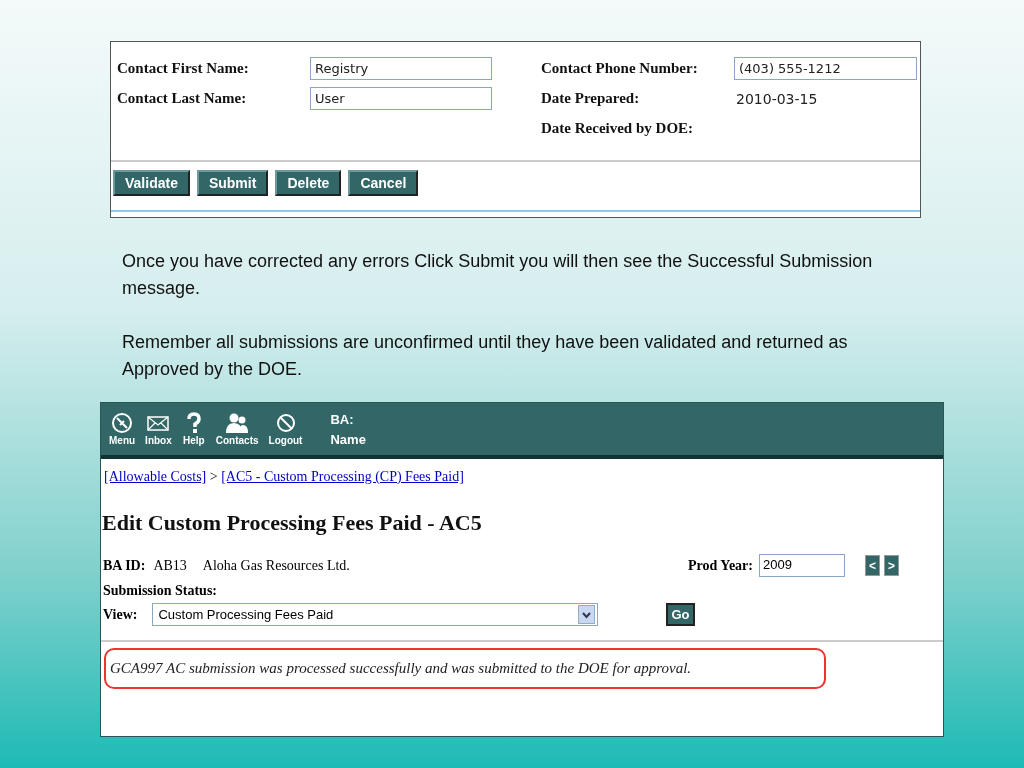 Image resolution: width=1024 pixels, height=768 pixels. What do you see at coordinates (237, 423) in the screenshot?
I see `people-icon` at bounding box center [237, 423].